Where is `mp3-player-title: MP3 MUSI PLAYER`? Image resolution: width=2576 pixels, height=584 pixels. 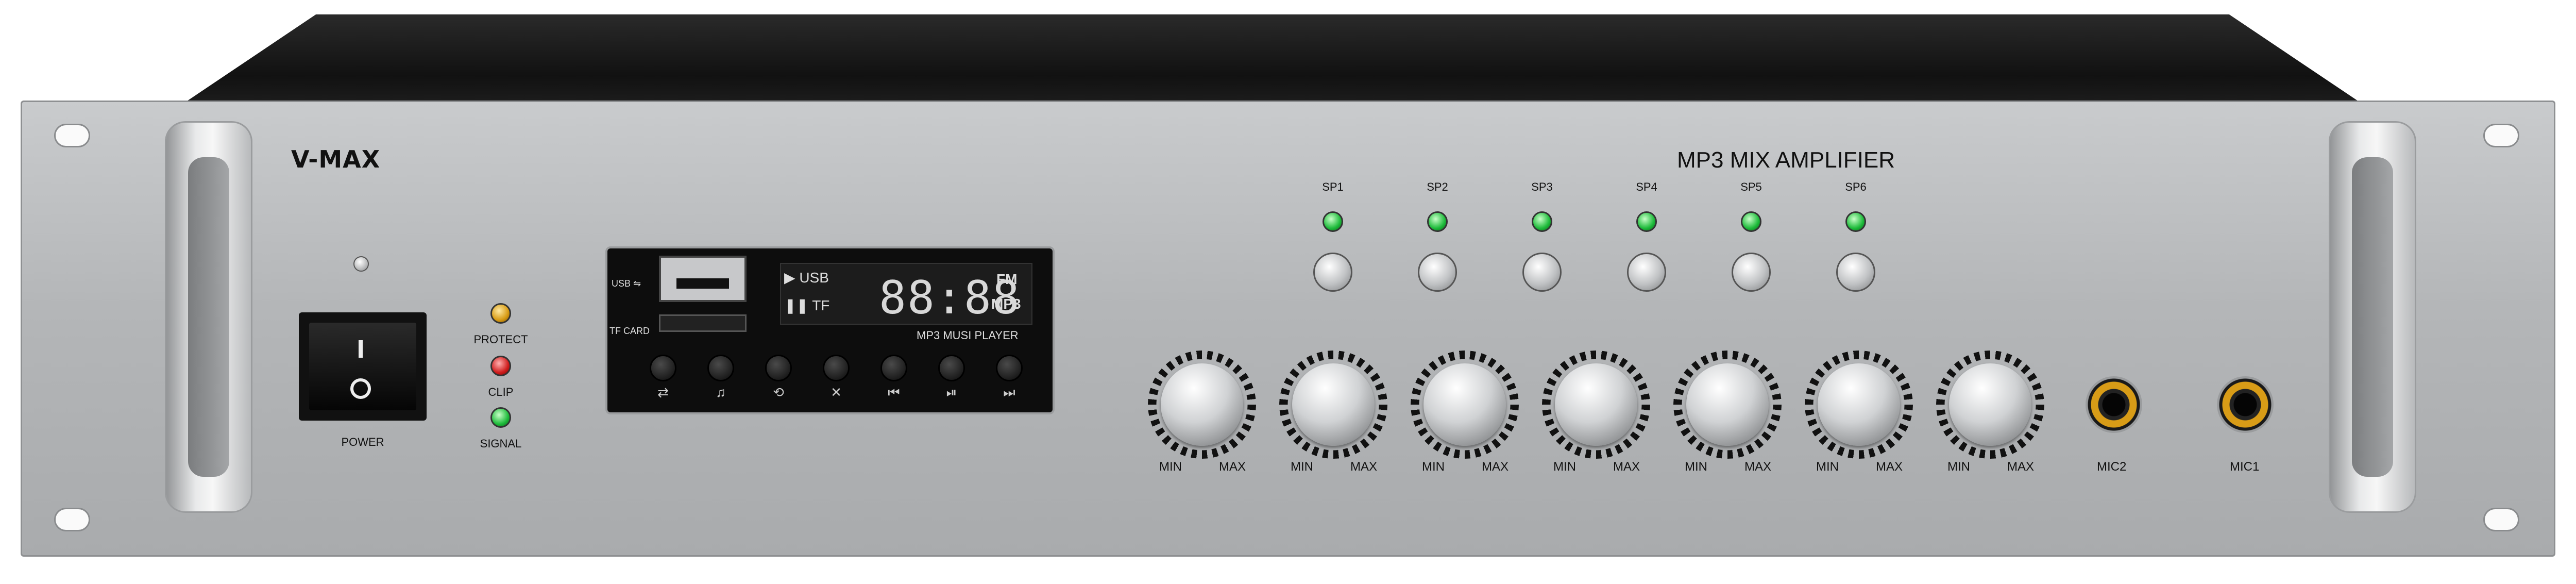
mp3-player-title: MP3 MUSI PLAYER is located at coordinates (968, 335).